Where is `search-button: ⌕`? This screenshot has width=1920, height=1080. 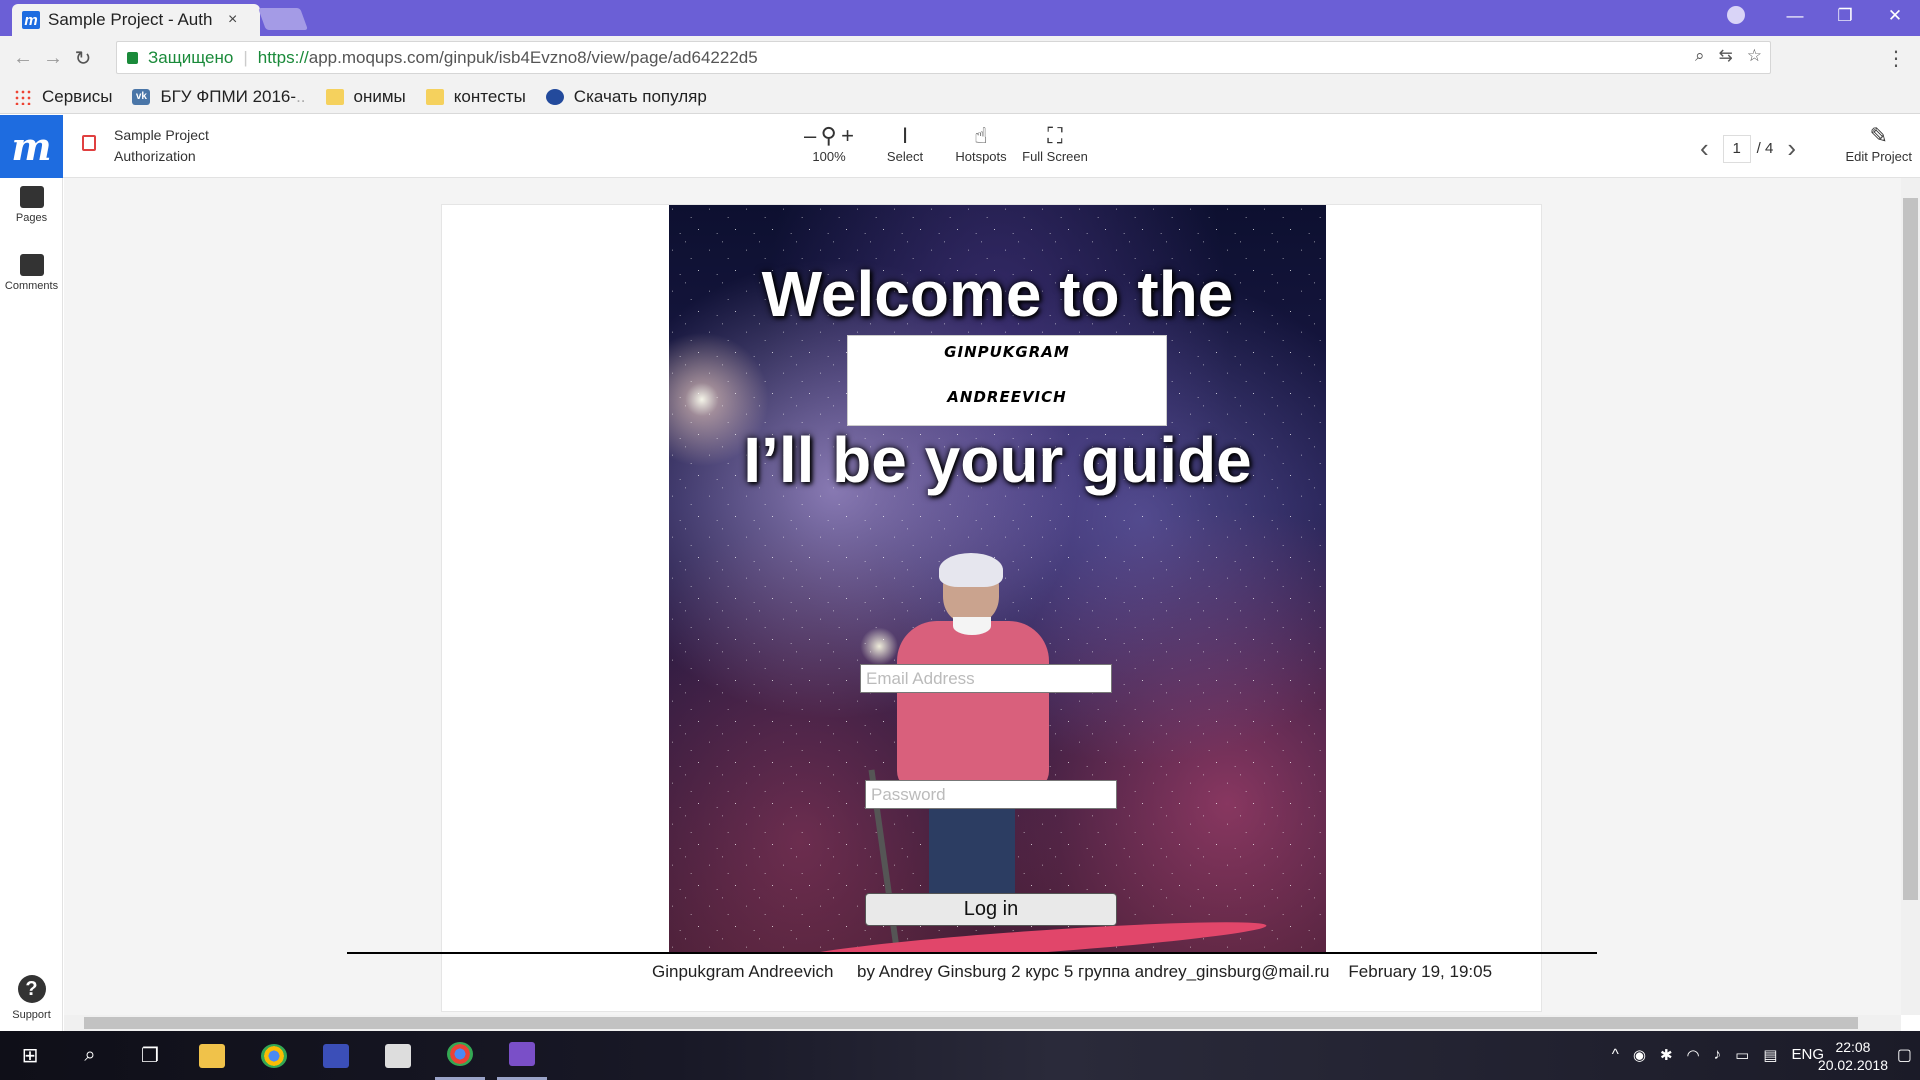
search-button: ⌕ is located at coordinates (90, 1055).